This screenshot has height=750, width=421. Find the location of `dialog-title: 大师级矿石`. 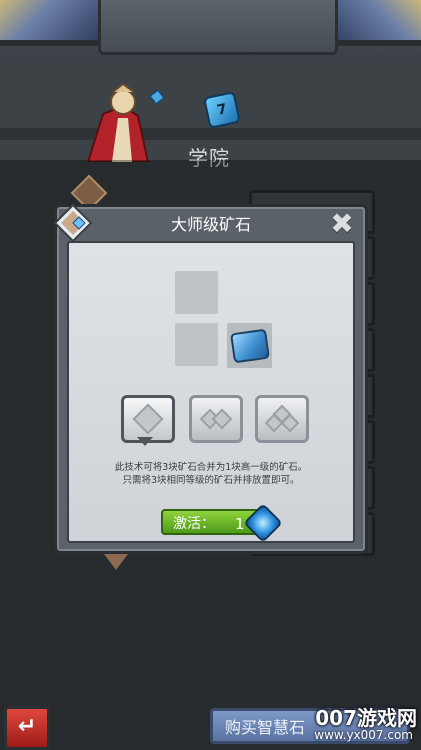

dialog-title: 大师级矿石 is located at coordinates (210, 224).